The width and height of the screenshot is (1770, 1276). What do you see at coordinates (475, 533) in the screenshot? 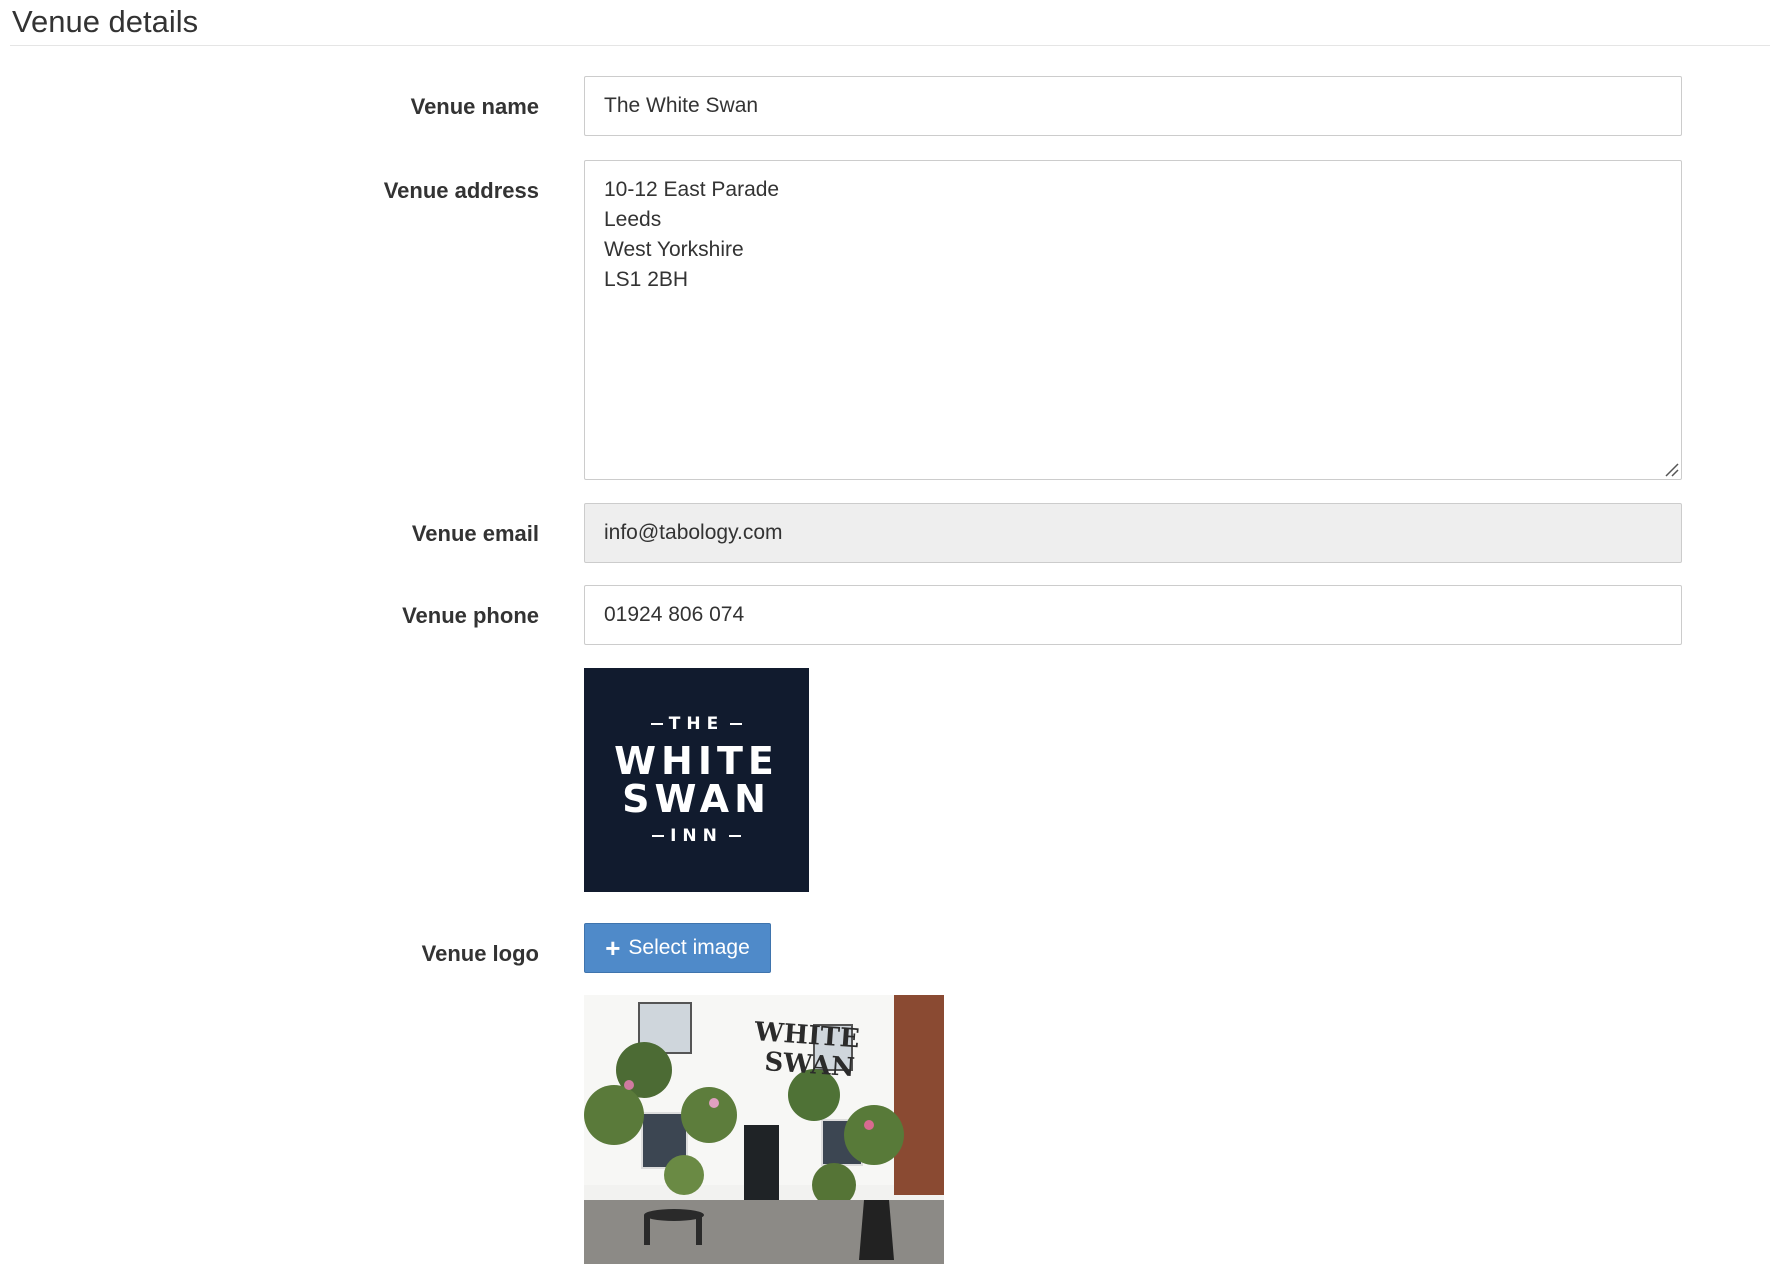
I see `venue-email-label: Venue email` at bounding box center [475, 533].